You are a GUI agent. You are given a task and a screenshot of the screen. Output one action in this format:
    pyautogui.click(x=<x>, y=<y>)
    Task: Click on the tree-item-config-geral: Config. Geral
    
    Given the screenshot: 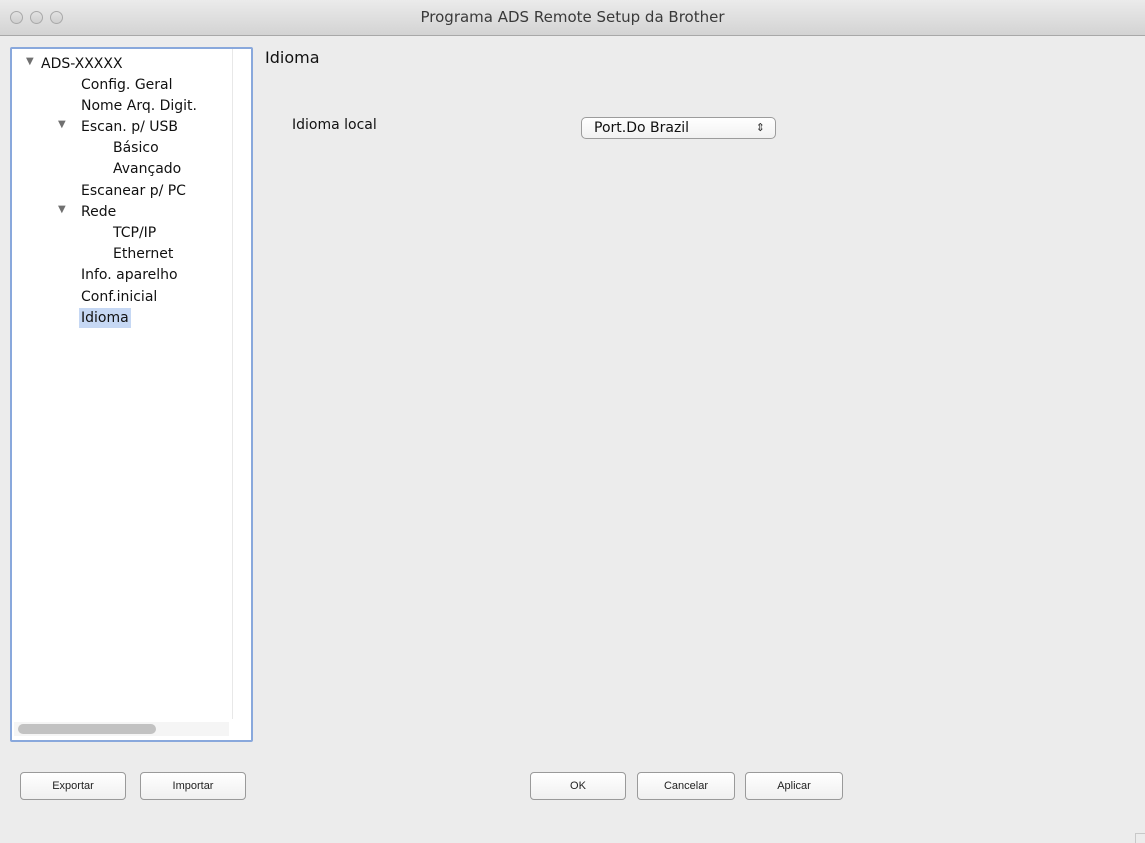 What is the action you would take?
    pyautogui.click(x=127, y=85)
    